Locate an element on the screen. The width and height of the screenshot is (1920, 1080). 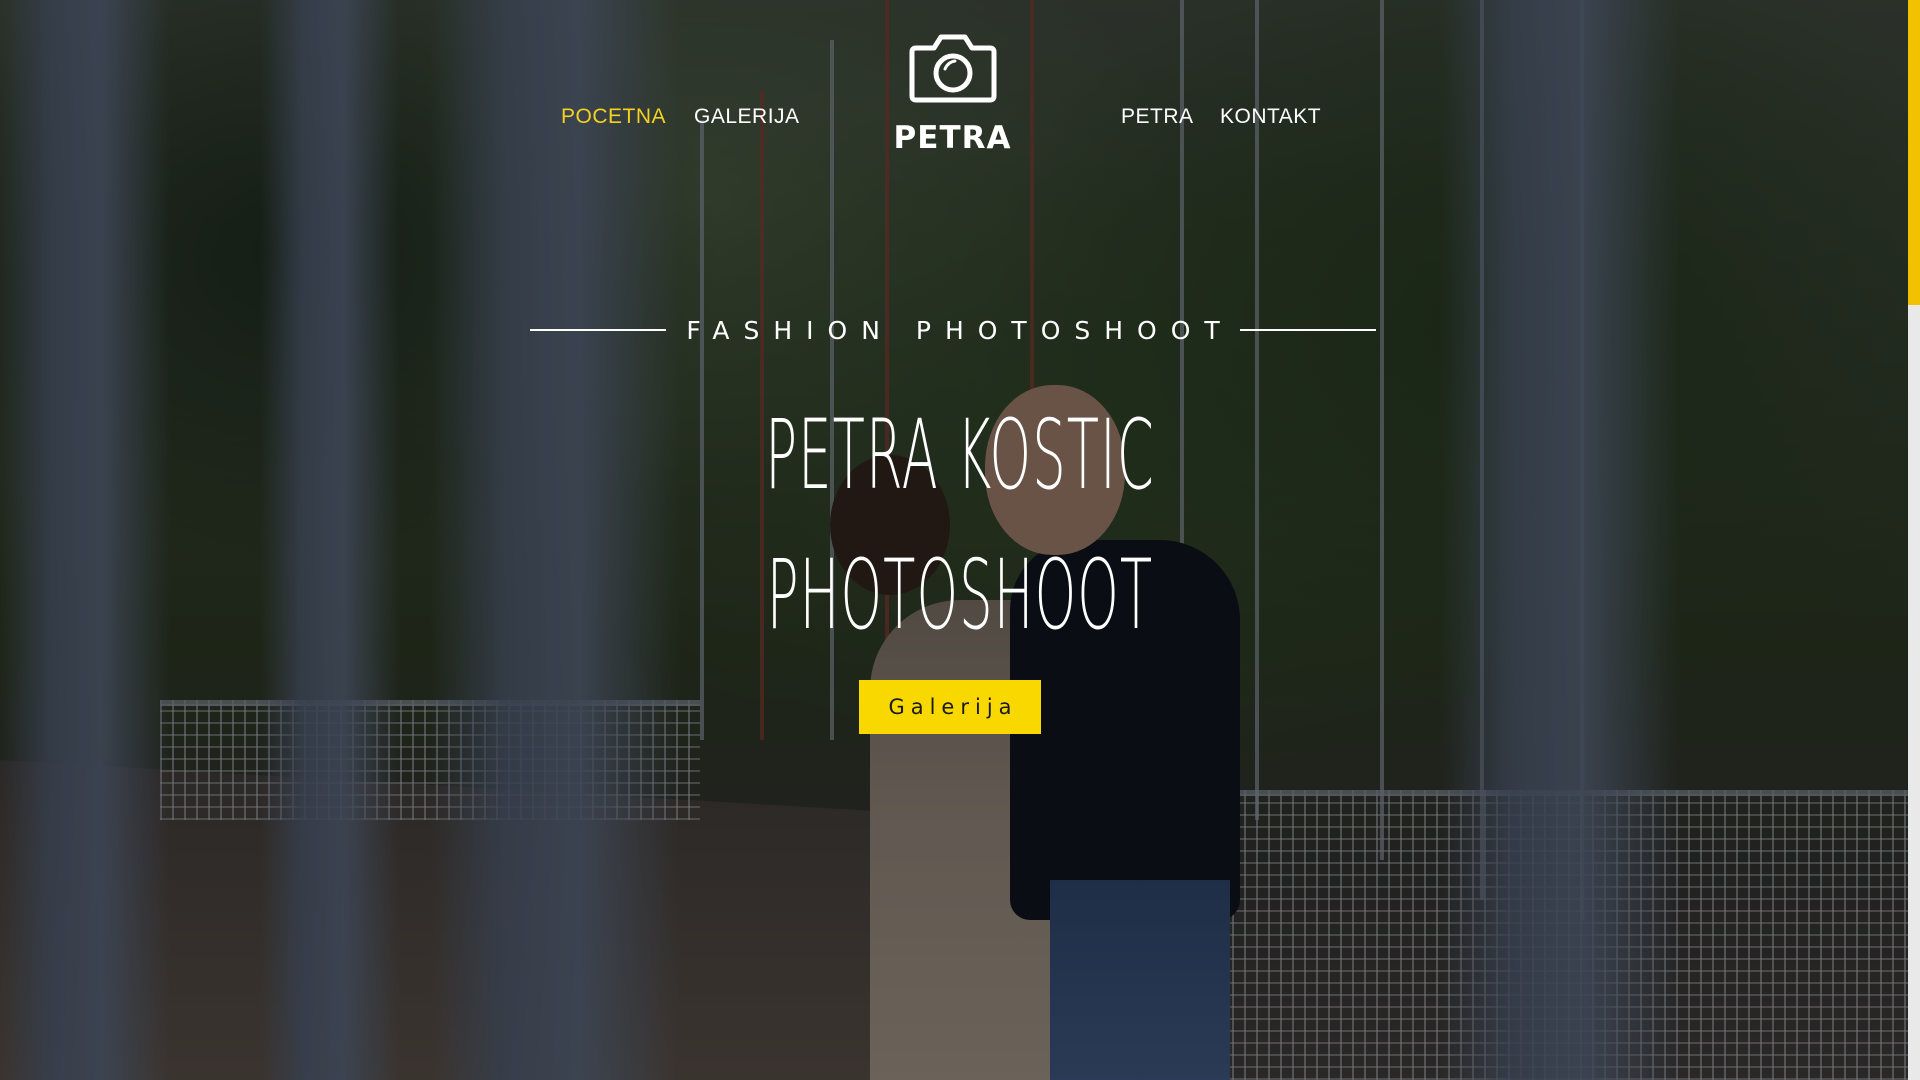
gallery-button: Galerija is located at coordinates (950, 707).